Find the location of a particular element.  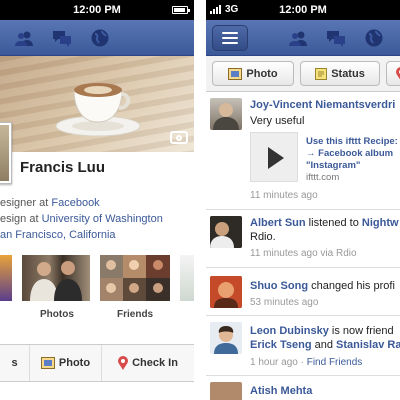

battery-icon is located at coordinates (181, 10).